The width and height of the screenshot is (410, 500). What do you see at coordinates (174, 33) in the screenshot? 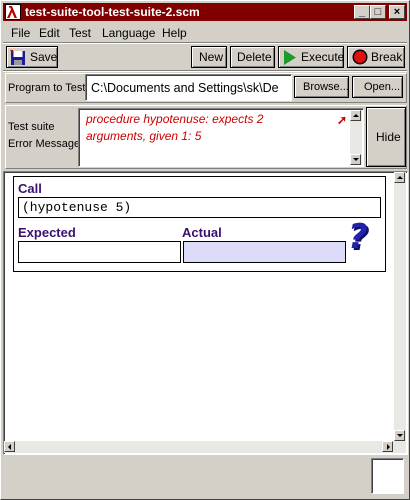
I see `menu-help: Help` at bounding box center [174, 33].